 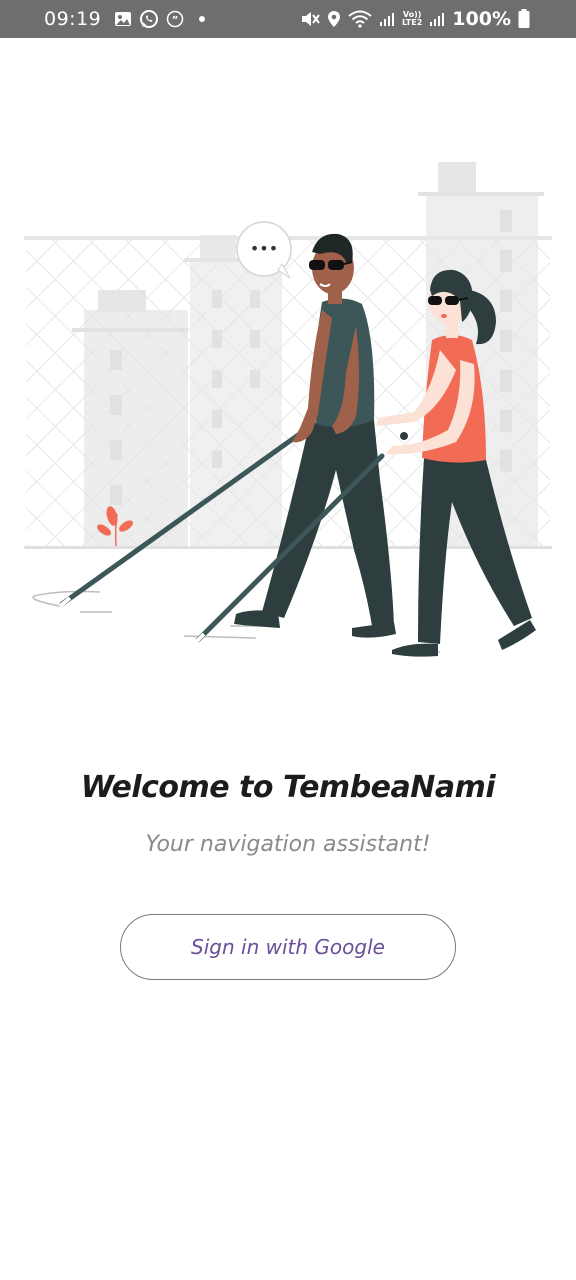 I want to click on gallery-icon, so click(x=123, y=19).